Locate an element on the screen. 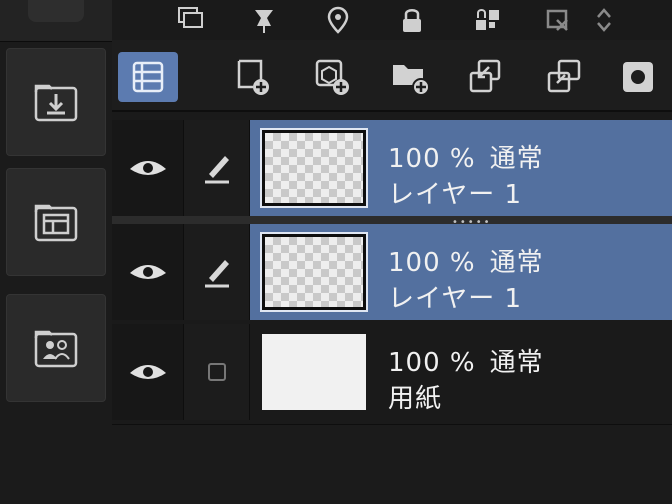 The width and height of the screenshot is (672, 504). layer-body: 100 % 通常 用紙 is located at coordinates (461, 372).